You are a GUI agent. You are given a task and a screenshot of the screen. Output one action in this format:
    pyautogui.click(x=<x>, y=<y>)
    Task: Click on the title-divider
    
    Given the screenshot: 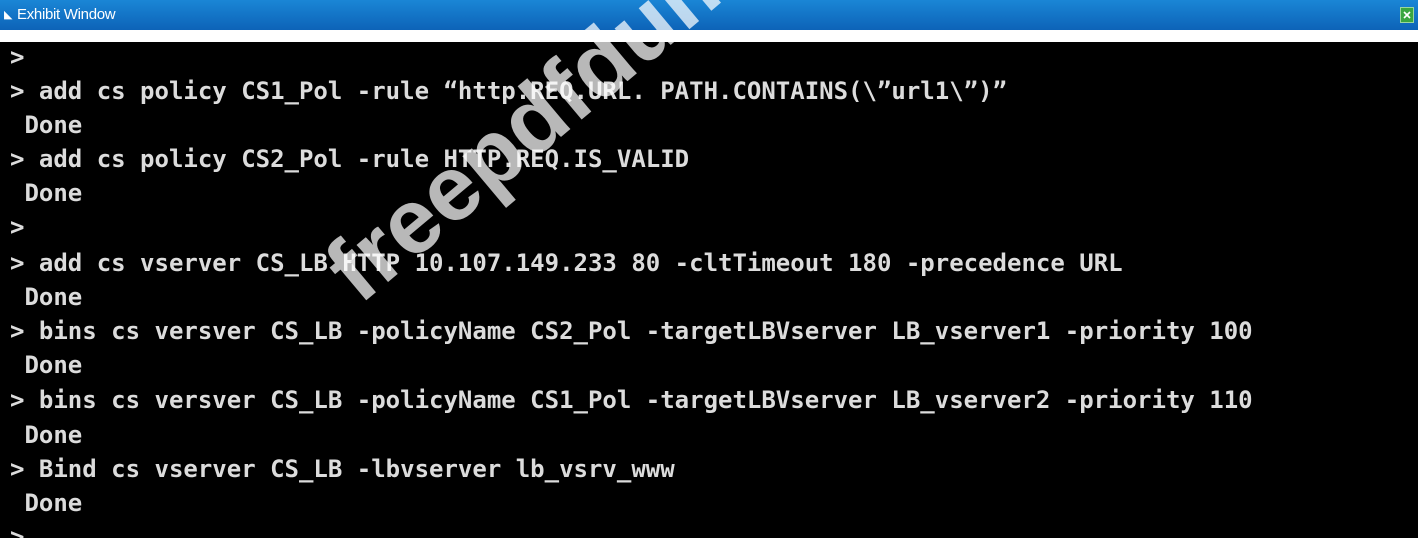 What is the action you would take?
    pyautogui.click(x=709, y=36)
    